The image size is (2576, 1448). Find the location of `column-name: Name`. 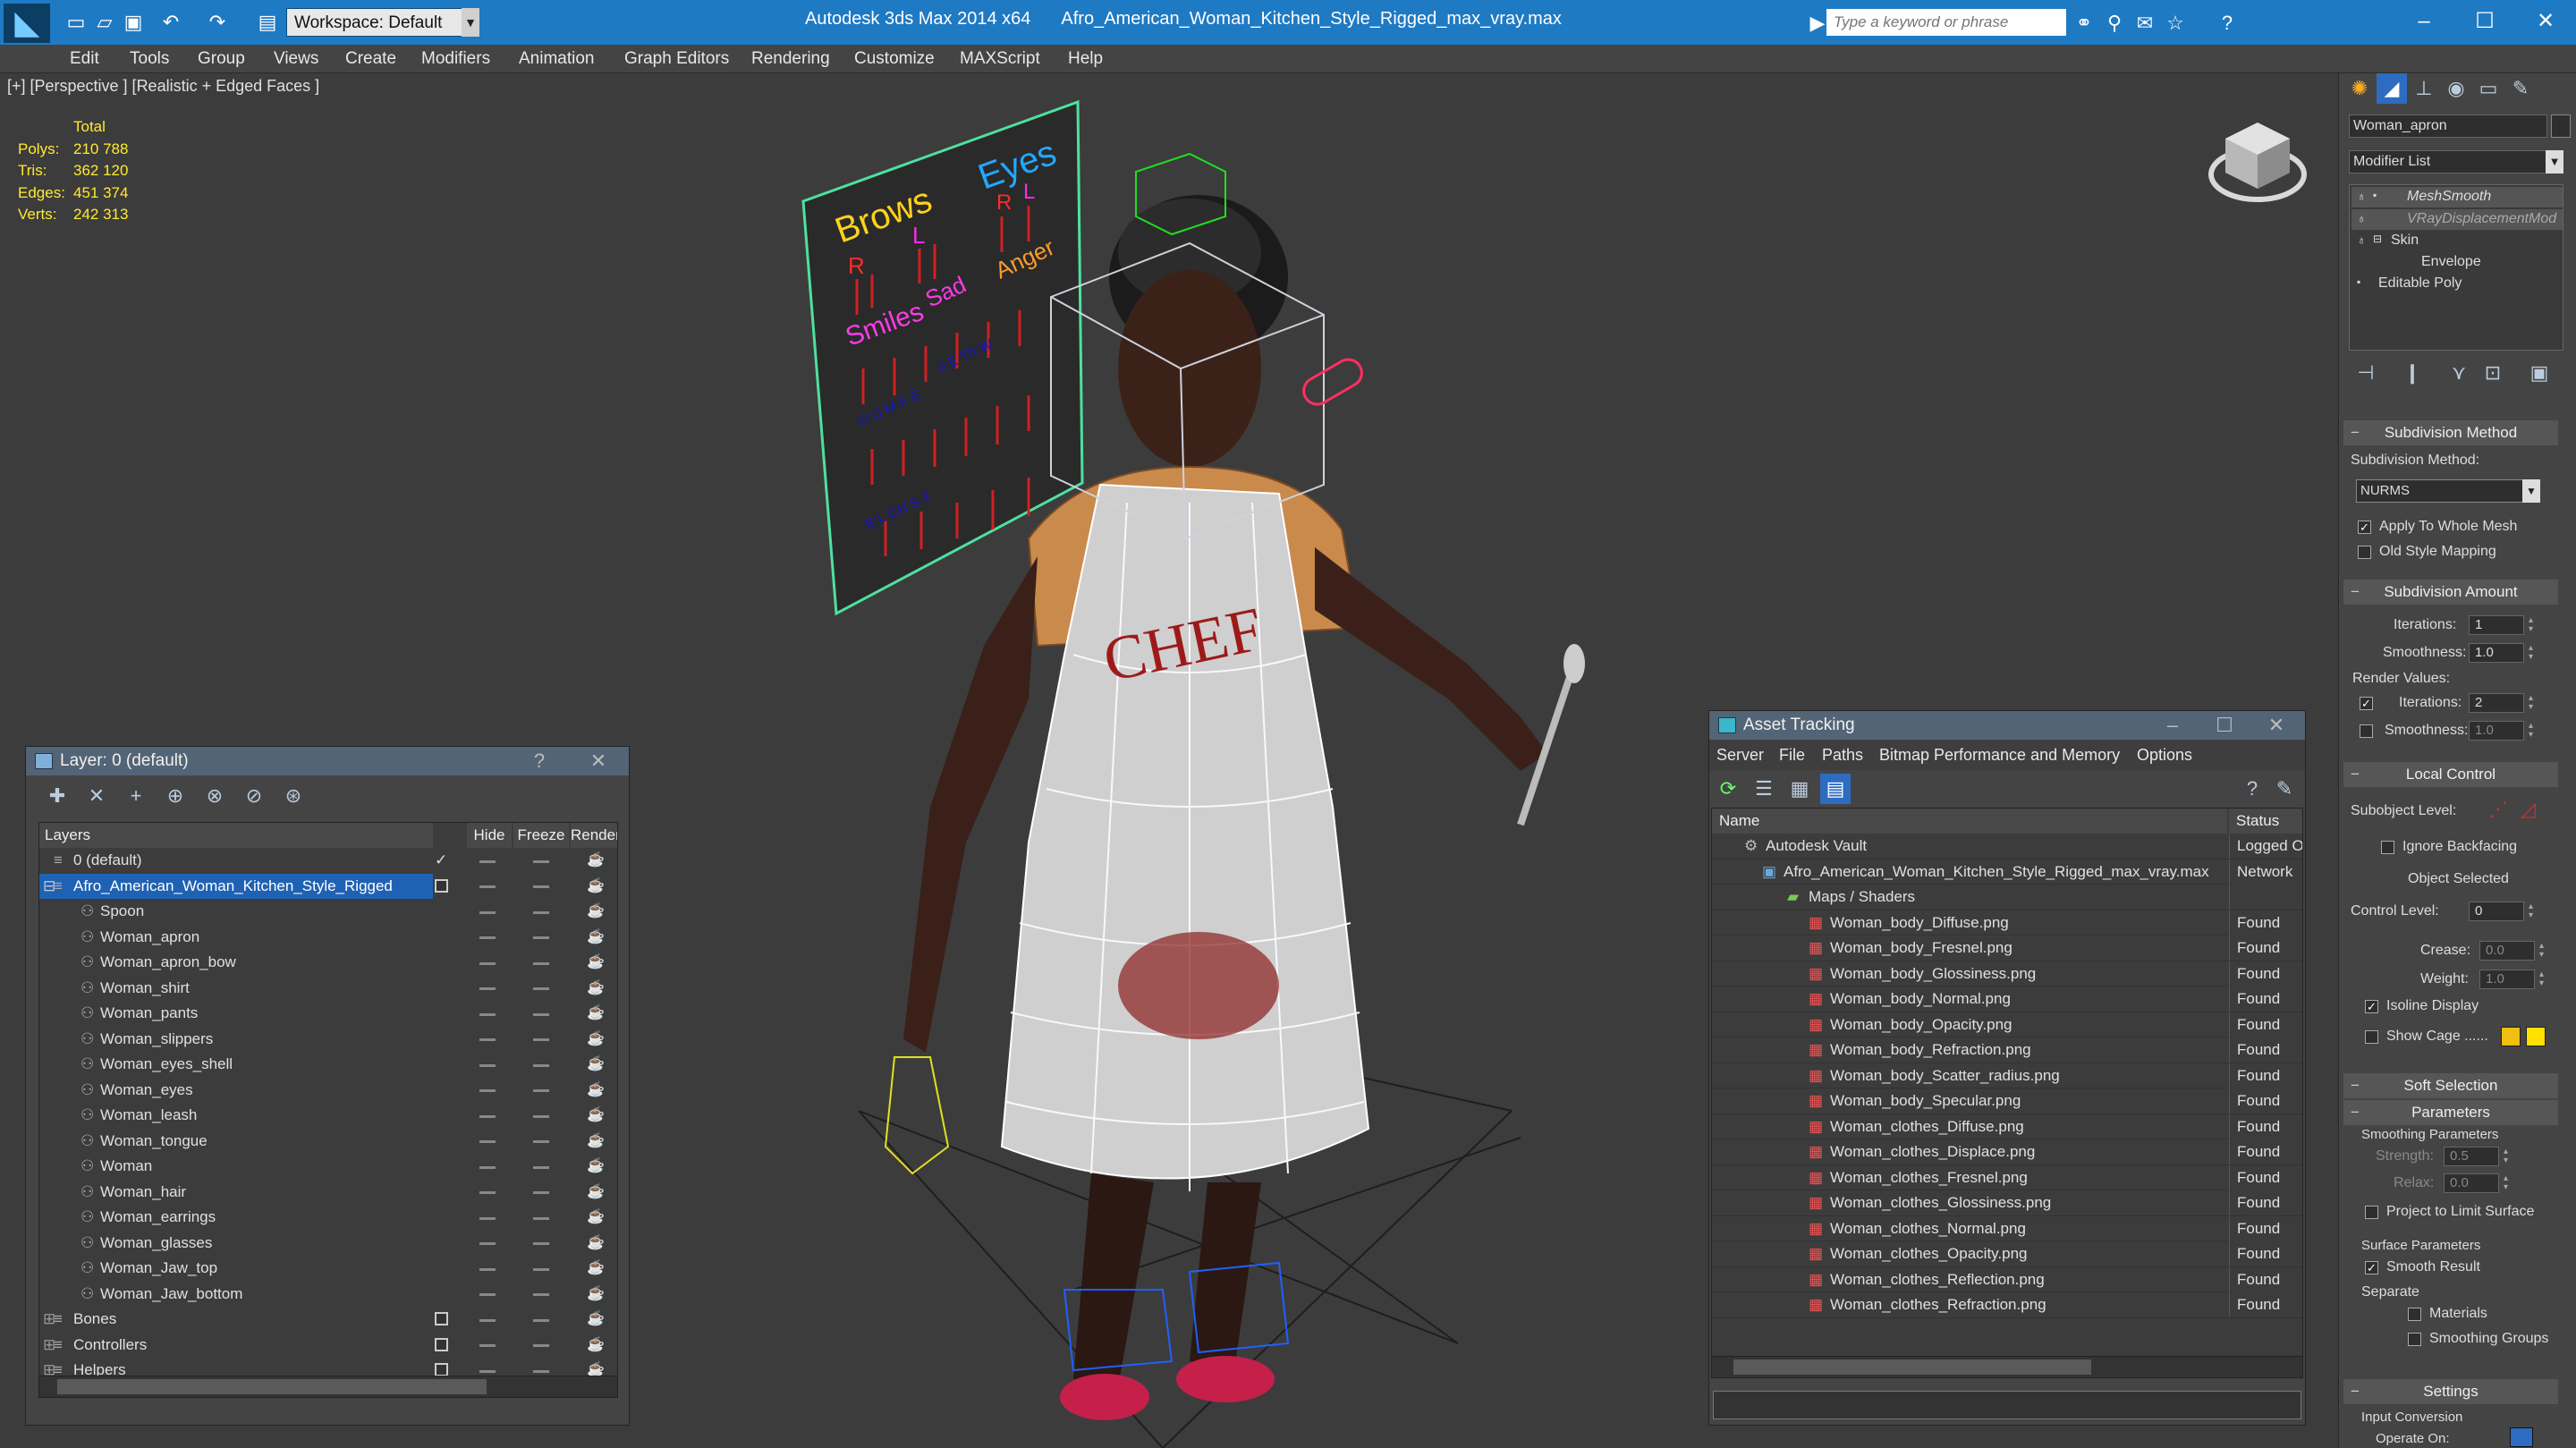

column-name: Name is located at coordinates (1969, 821).